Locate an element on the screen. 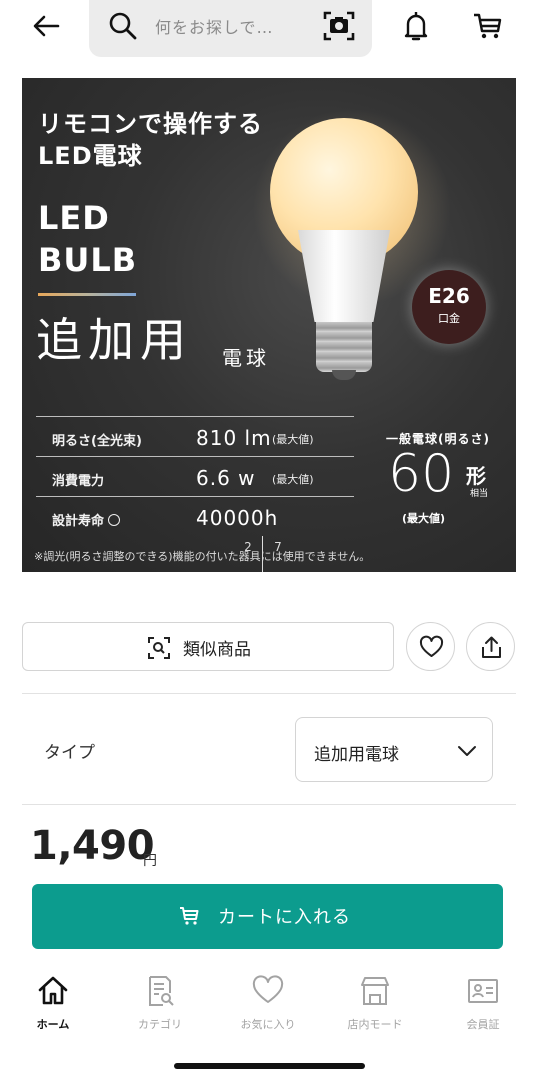  add-to-cart-button: カートに入れる is located at coordinates (267, 916).